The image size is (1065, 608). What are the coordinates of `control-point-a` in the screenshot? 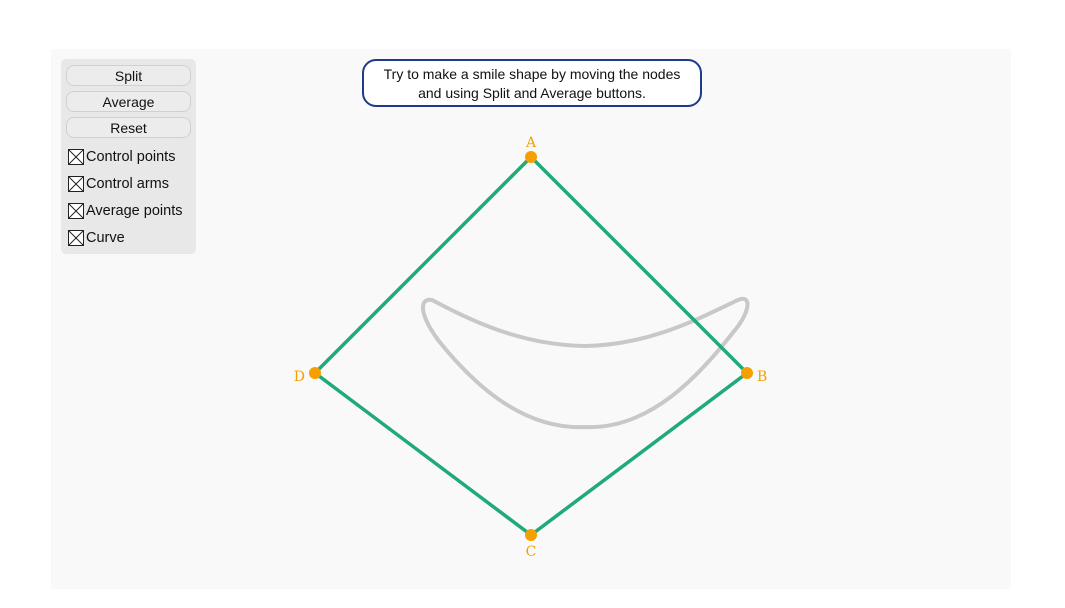 It's located at (531, 157).